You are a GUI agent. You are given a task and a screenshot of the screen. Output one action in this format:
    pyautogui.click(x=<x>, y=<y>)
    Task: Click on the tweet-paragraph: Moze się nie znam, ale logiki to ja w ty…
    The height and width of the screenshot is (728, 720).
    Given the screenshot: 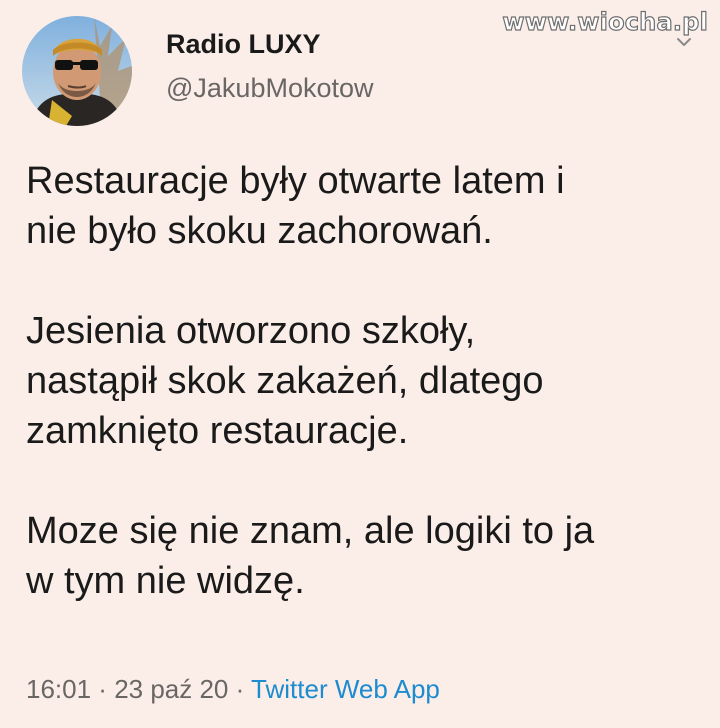 What is the action you would take?
    pyautogui.click(x=310, y=556)
    